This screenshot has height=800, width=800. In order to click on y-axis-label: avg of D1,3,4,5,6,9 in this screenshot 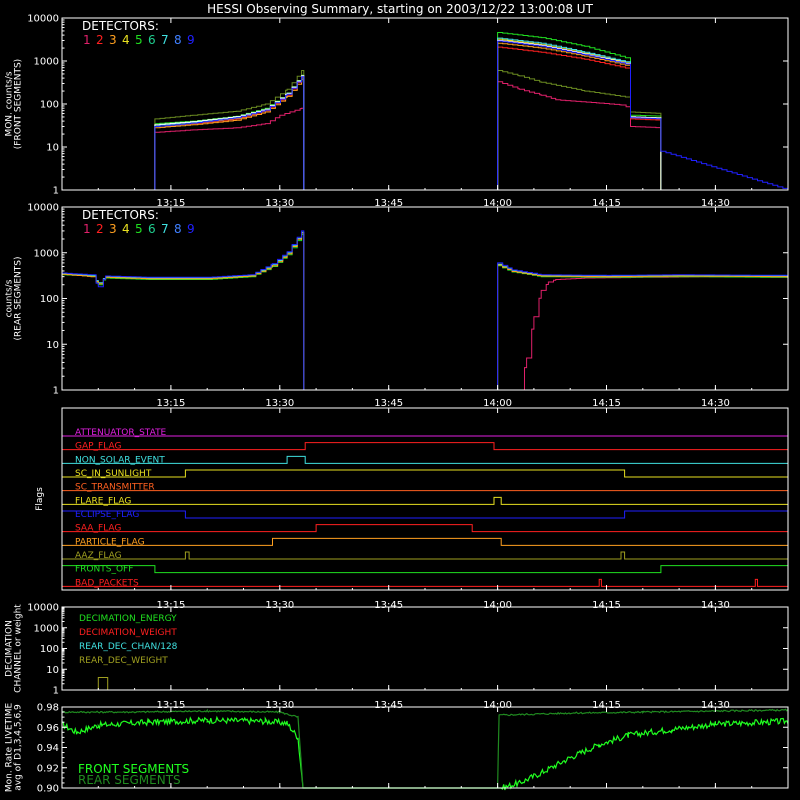, I will do `click(19, 747)`.